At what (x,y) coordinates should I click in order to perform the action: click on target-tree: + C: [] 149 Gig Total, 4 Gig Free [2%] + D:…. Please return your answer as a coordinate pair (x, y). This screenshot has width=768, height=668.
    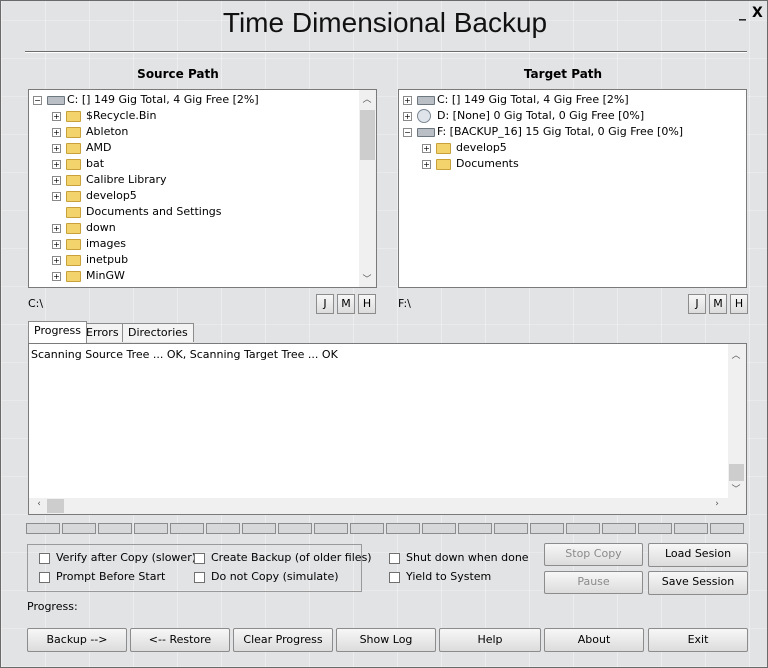
    Looking at the image, I should click on (572, 188).